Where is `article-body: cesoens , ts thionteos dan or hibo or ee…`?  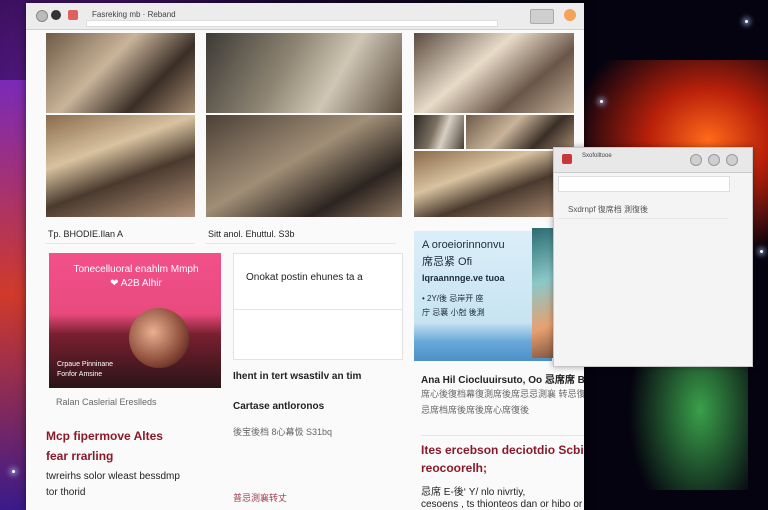 article-body: cesoens , ts thionteos dan or hibo or ee… is located at coordinates (502, 504).